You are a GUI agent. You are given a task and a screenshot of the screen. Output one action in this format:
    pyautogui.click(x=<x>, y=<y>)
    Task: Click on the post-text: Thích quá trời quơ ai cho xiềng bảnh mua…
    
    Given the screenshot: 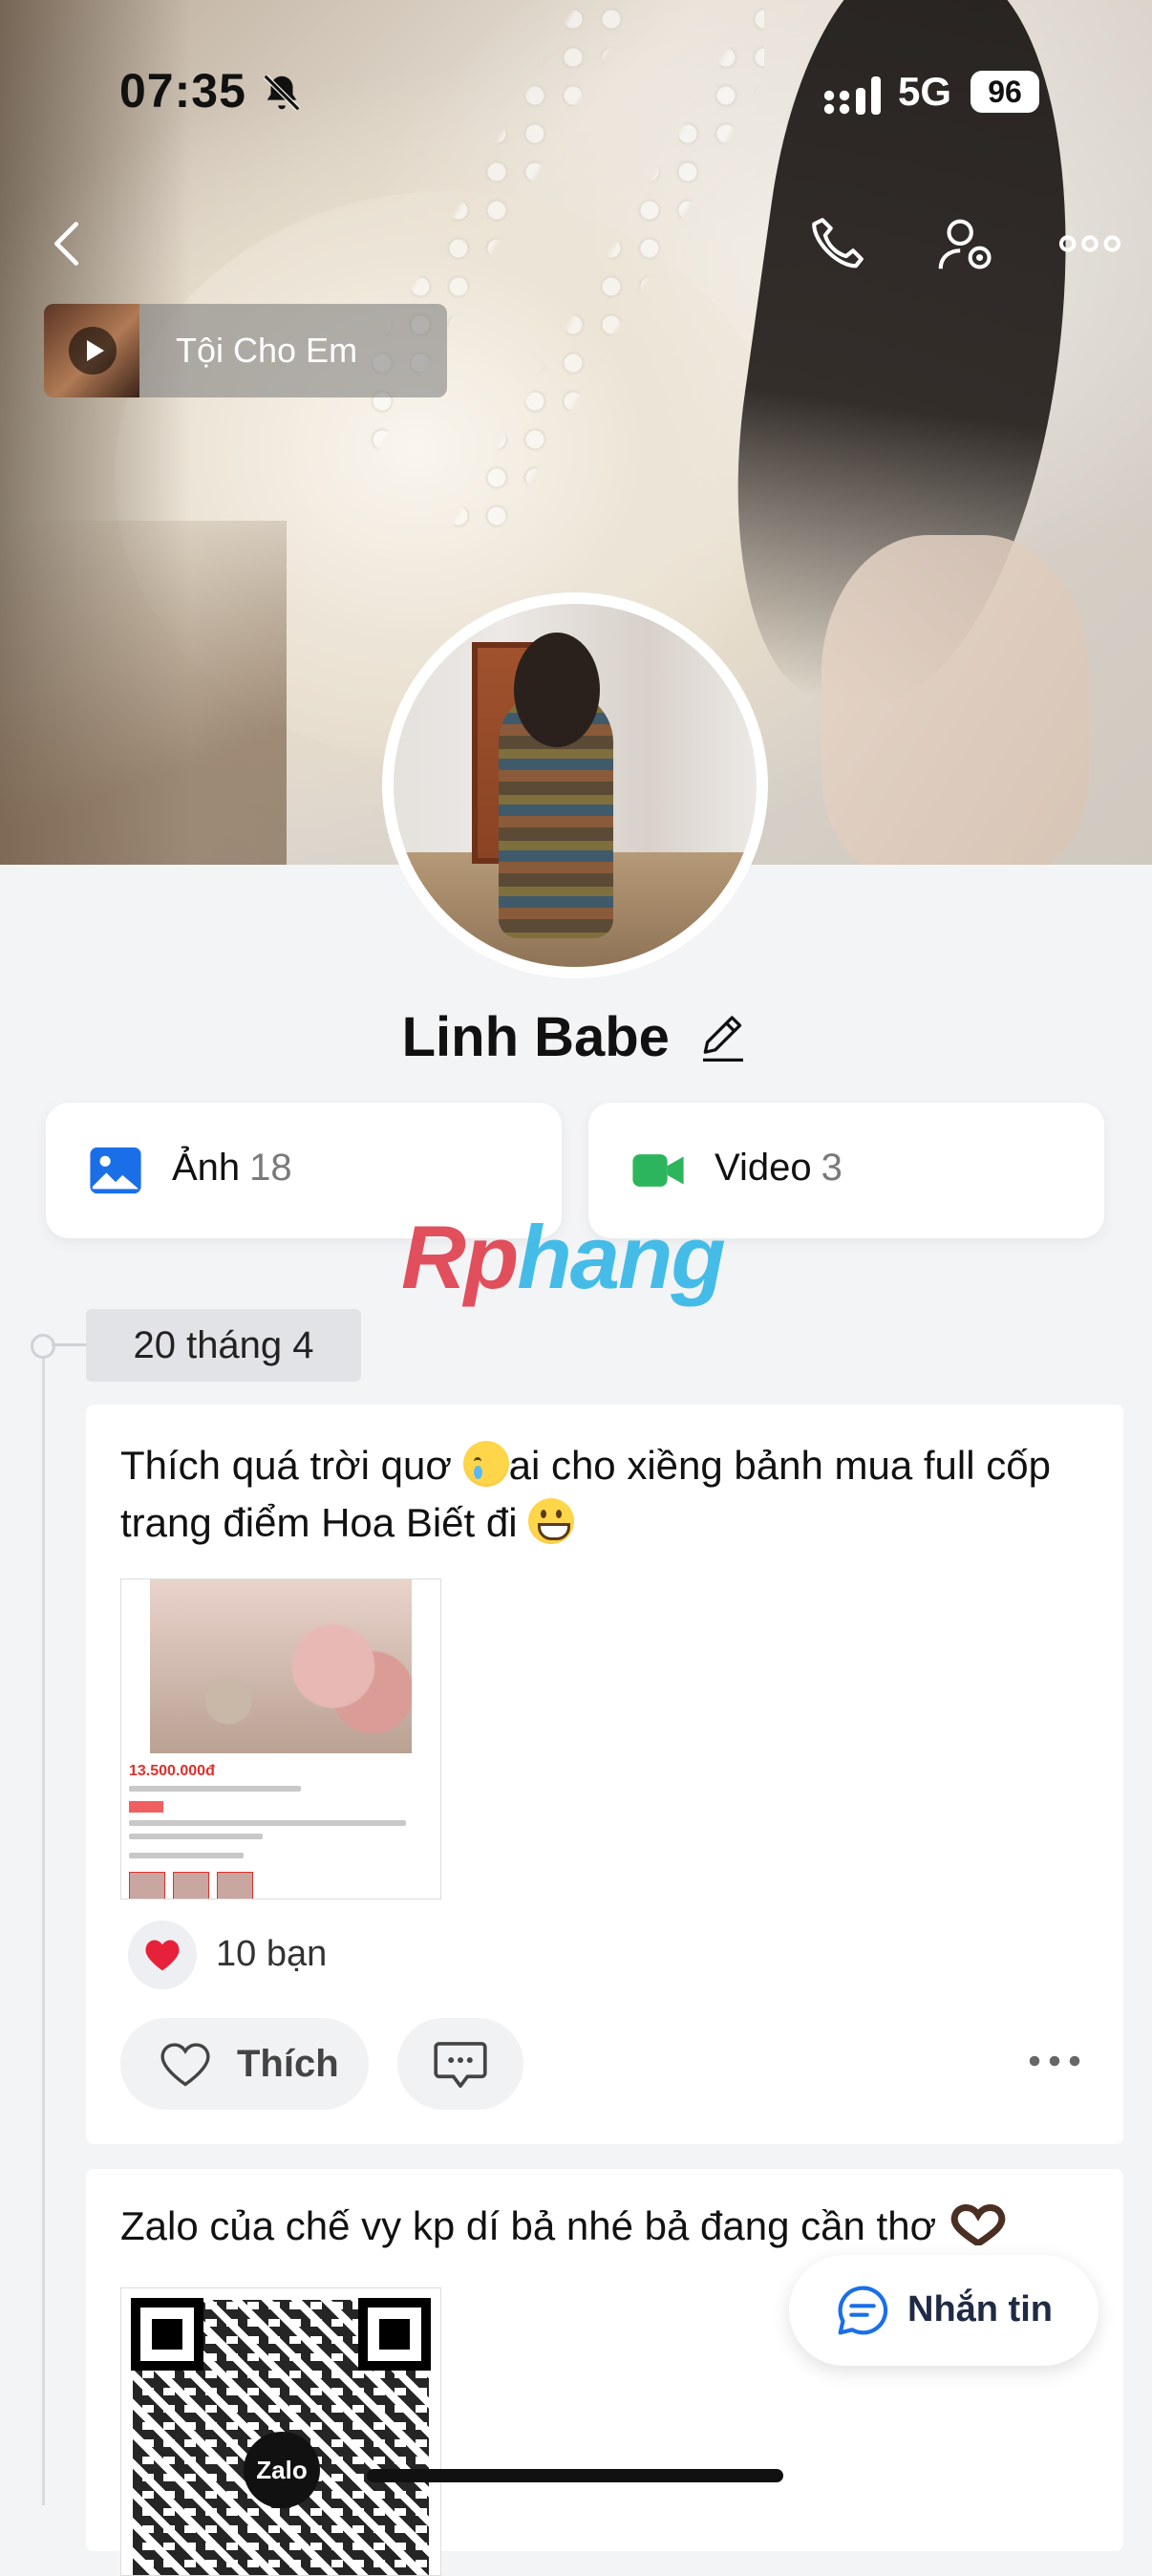 What is the action you would take?
    pyautogui.click(x=607, y=1494)
    